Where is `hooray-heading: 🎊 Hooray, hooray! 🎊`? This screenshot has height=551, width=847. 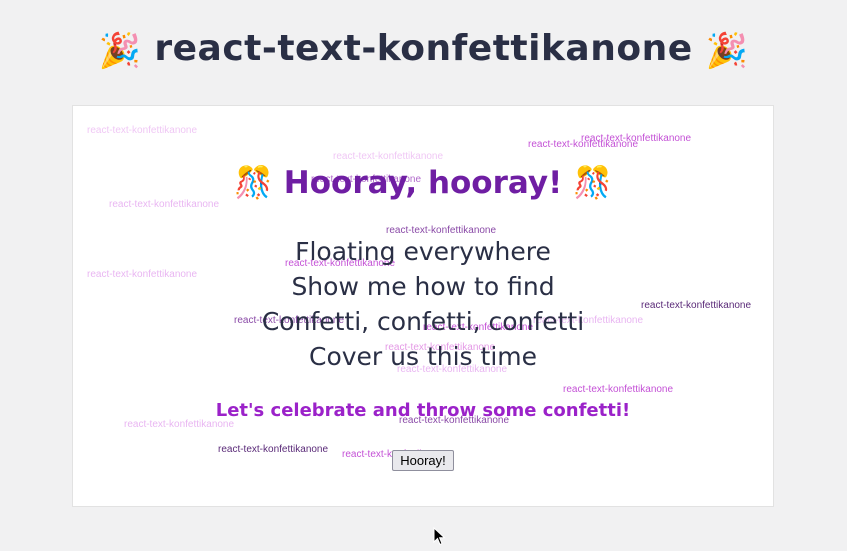 hooray-heading: 🎊 Hooray, hooray! 🎊 is located at coordinates (423, 182).